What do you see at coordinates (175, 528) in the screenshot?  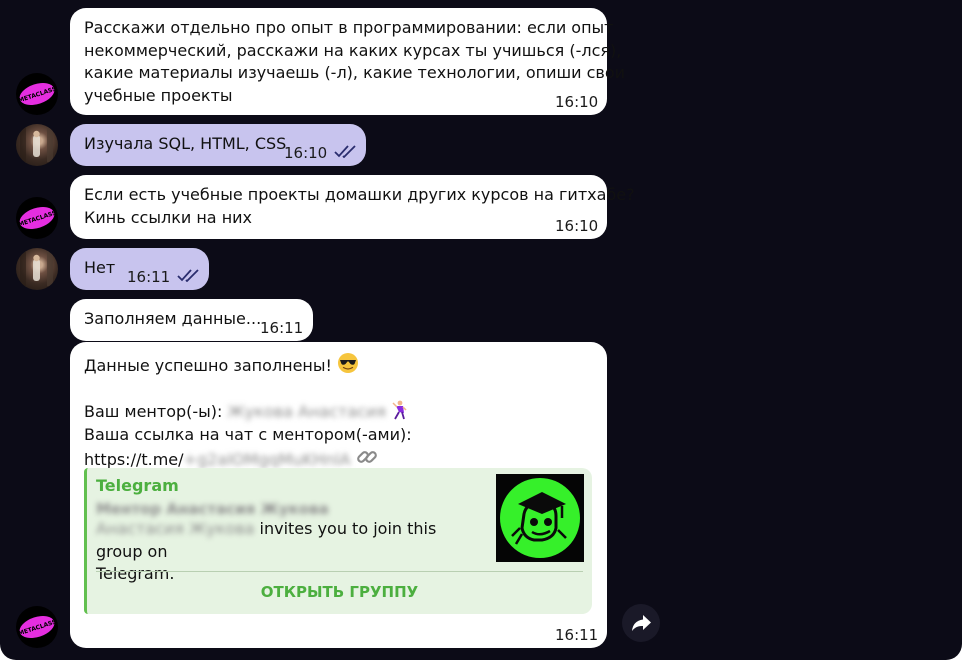 I see `link-preview-desc-hidden: Анастасия Жукова` at bounding box center [175, 528].